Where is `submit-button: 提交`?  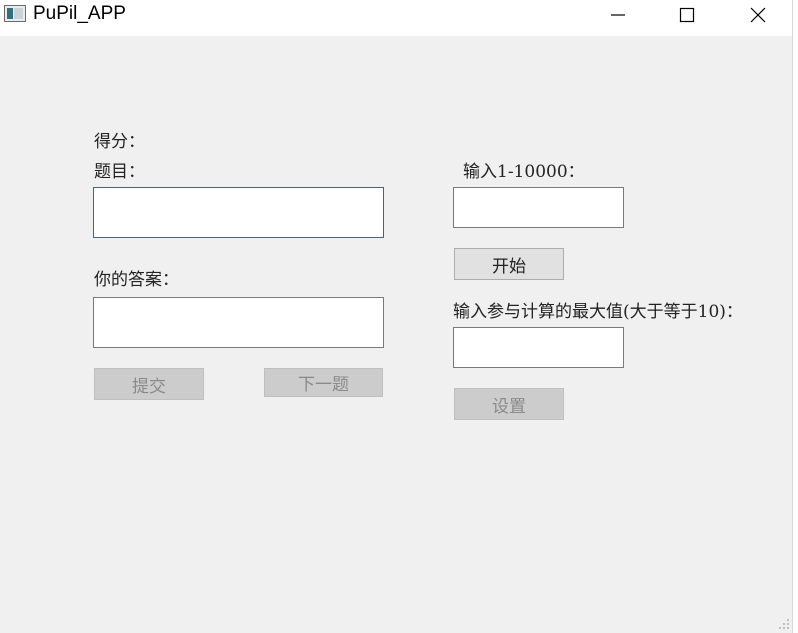
submit-button: 提交 is located at coordinates (149, 384).